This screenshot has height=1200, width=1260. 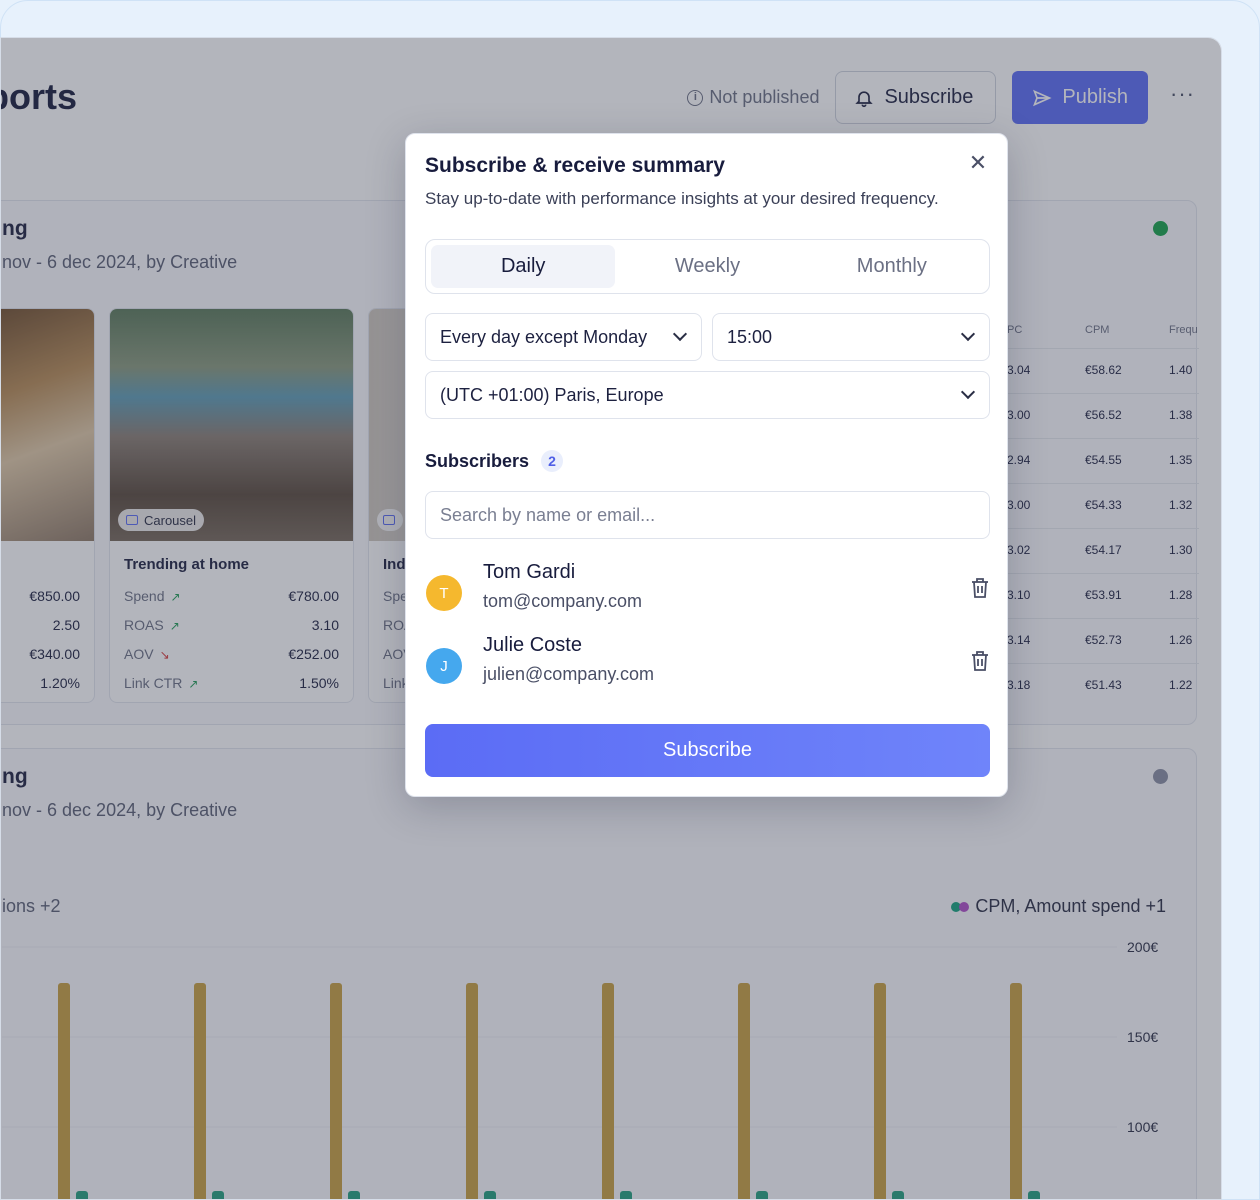 What do you see at coordinates (444, 593) in the screenshot?
I see `avatar: T` at bounding box center [444, 593].